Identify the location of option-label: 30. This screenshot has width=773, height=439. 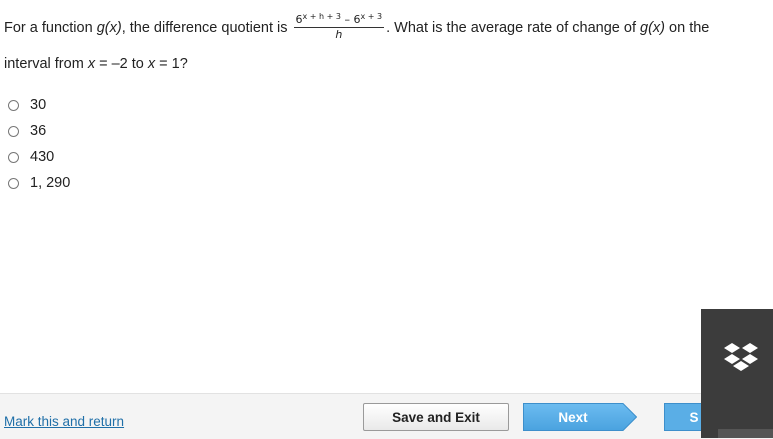
(38, 105).